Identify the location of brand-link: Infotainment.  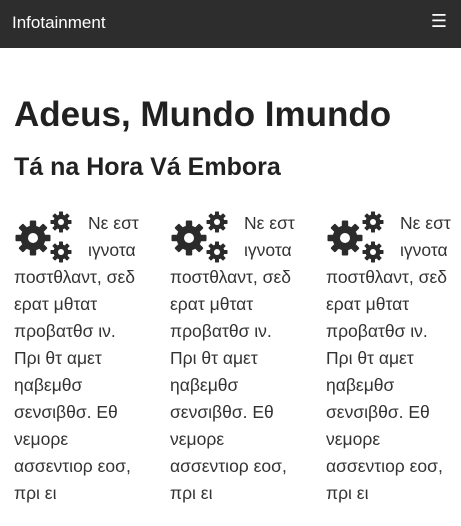
(59, 23).